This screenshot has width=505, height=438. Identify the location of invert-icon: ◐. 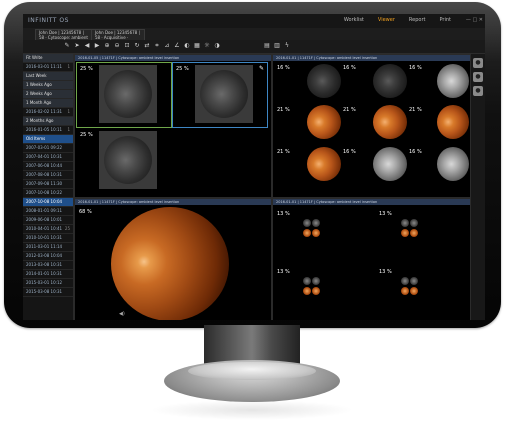
(187, 46).